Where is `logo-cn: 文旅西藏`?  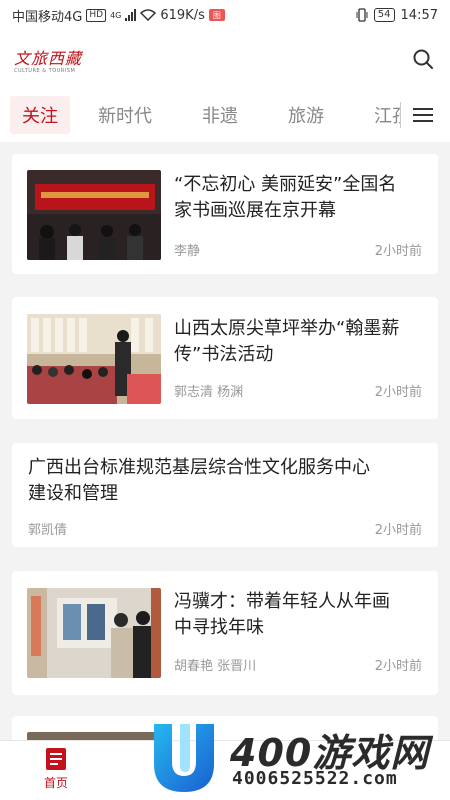
logo-cn: 文旅西藏 is located at coordinates (48, 58).